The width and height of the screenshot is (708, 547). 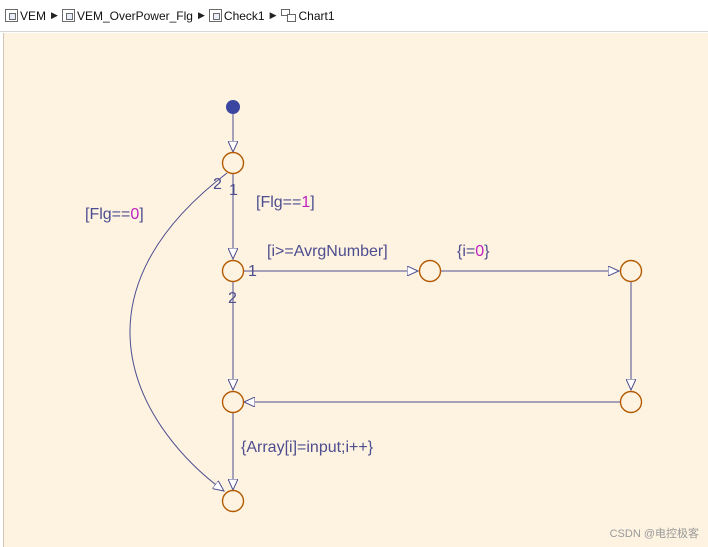 I want to click on breadcrumb-label: VEM_OverPower_Flg, so click(x=134, y=15).